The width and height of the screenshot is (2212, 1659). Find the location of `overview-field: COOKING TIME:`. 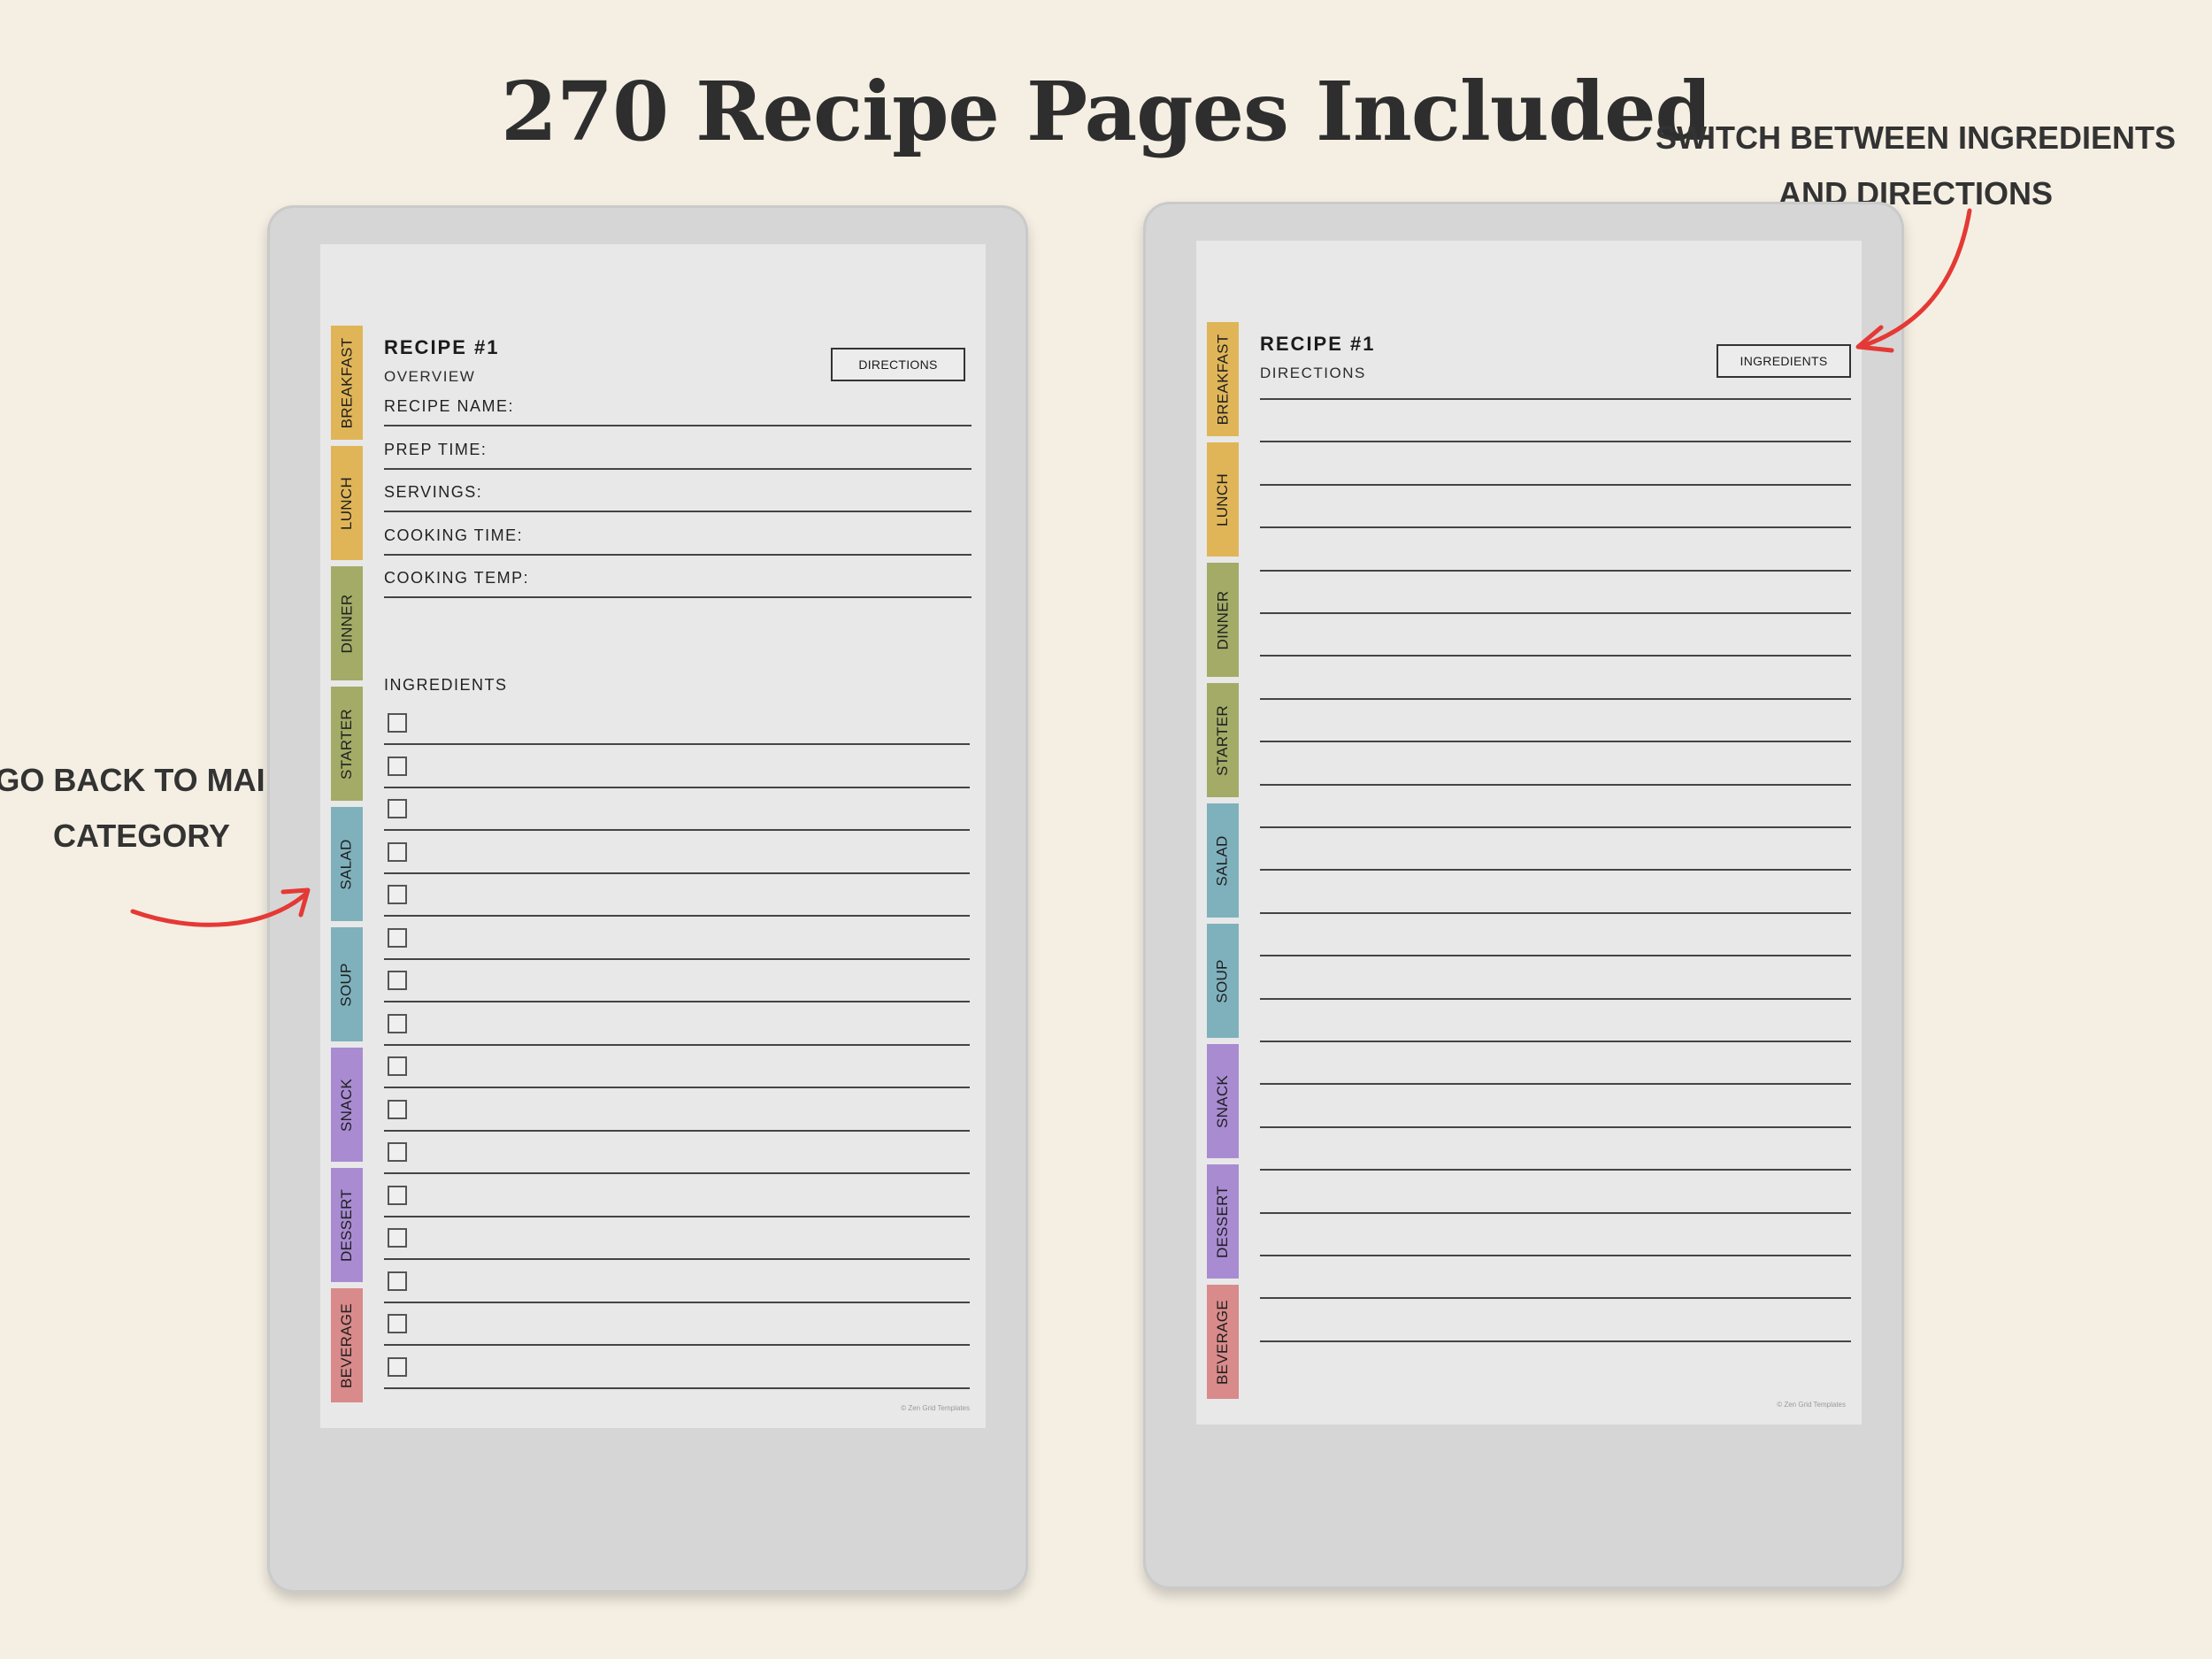

overview-field: COOKING TIME: is located at coordinates (678, 535).